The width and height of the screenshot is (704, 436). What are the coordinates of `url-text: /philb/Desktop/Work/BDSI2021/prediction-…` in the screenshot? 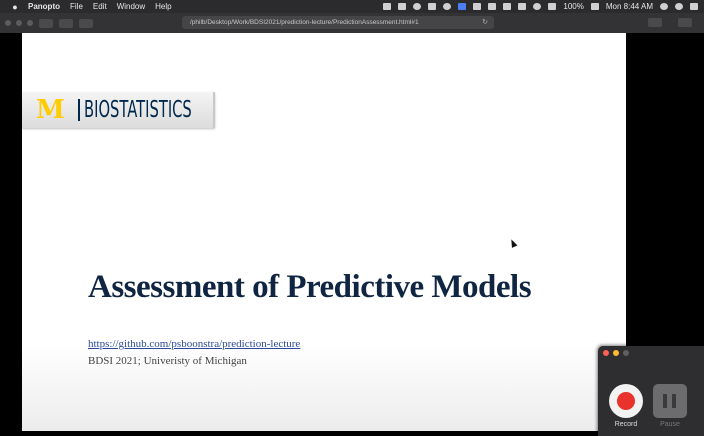 It's located at (304, 22).